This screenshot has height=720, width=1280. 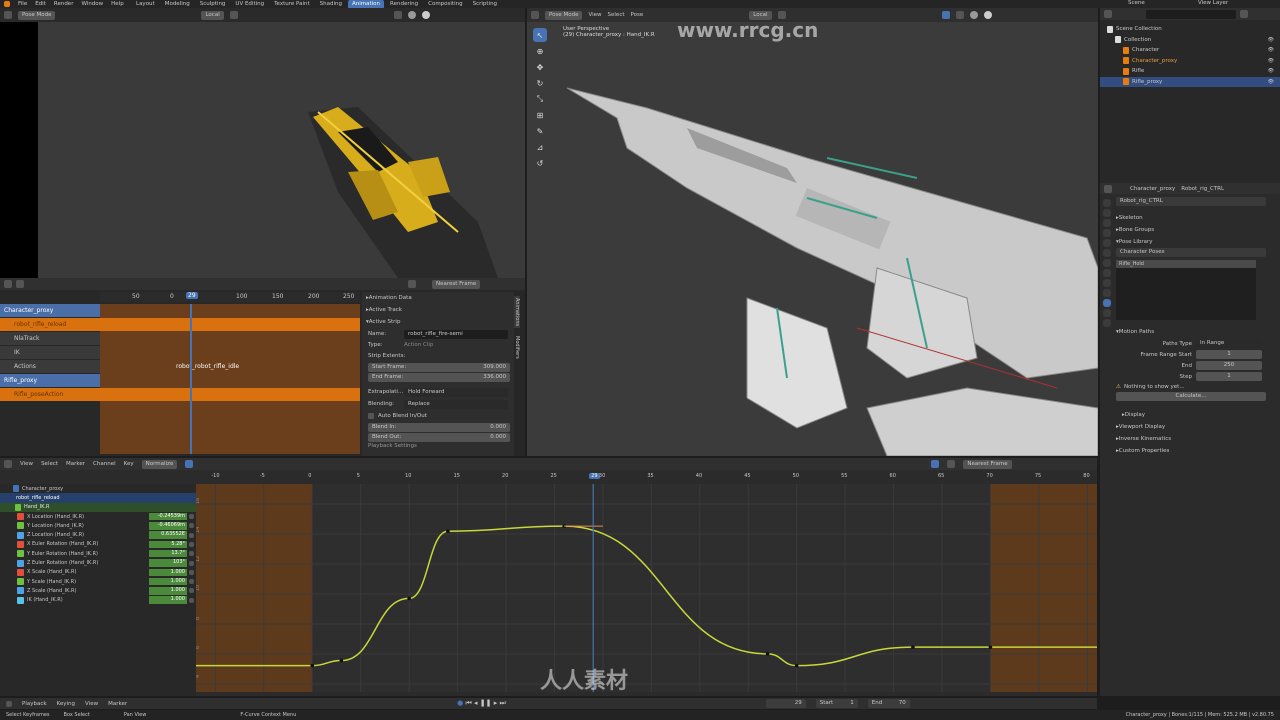 What do you see at coordinates (439, 437) in the screenshot?
I see `blend-out-field: Blend Out: 0.000` at bounding box center [439, 437].